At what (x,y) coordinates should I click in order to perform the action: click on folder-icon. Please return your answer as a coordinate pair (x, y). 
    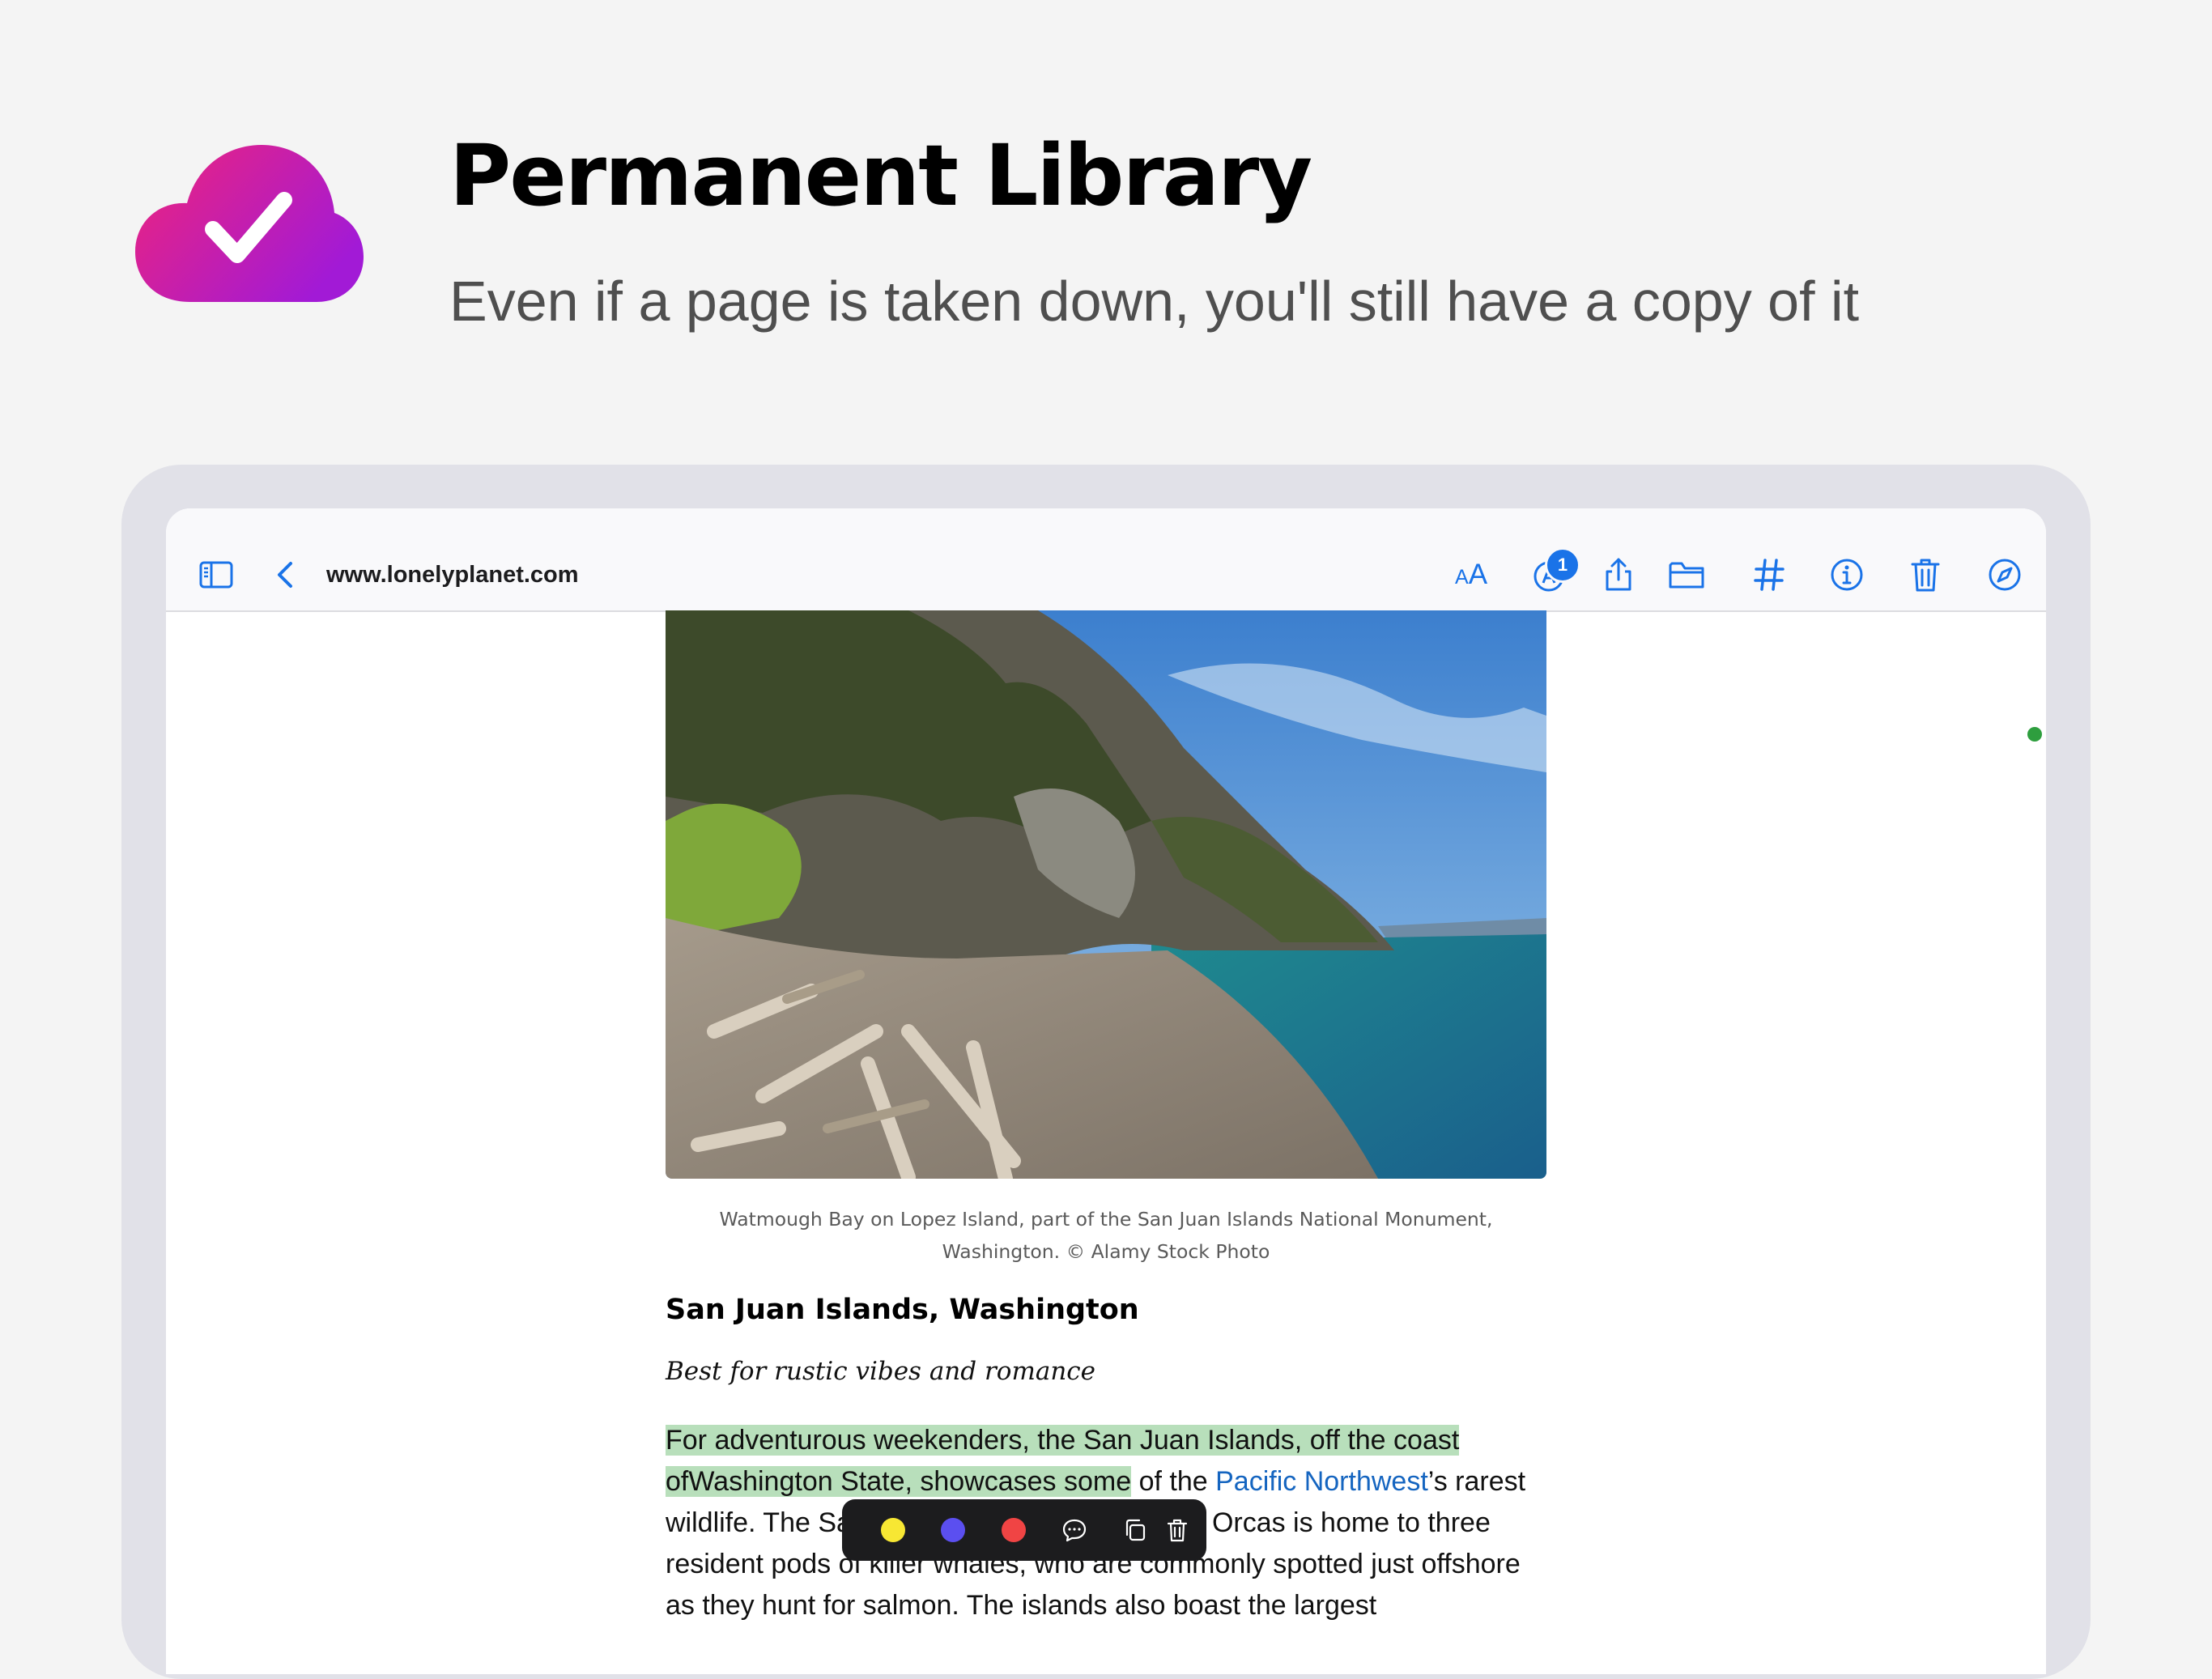
    Looking at the image, I should click on (1687, 575).